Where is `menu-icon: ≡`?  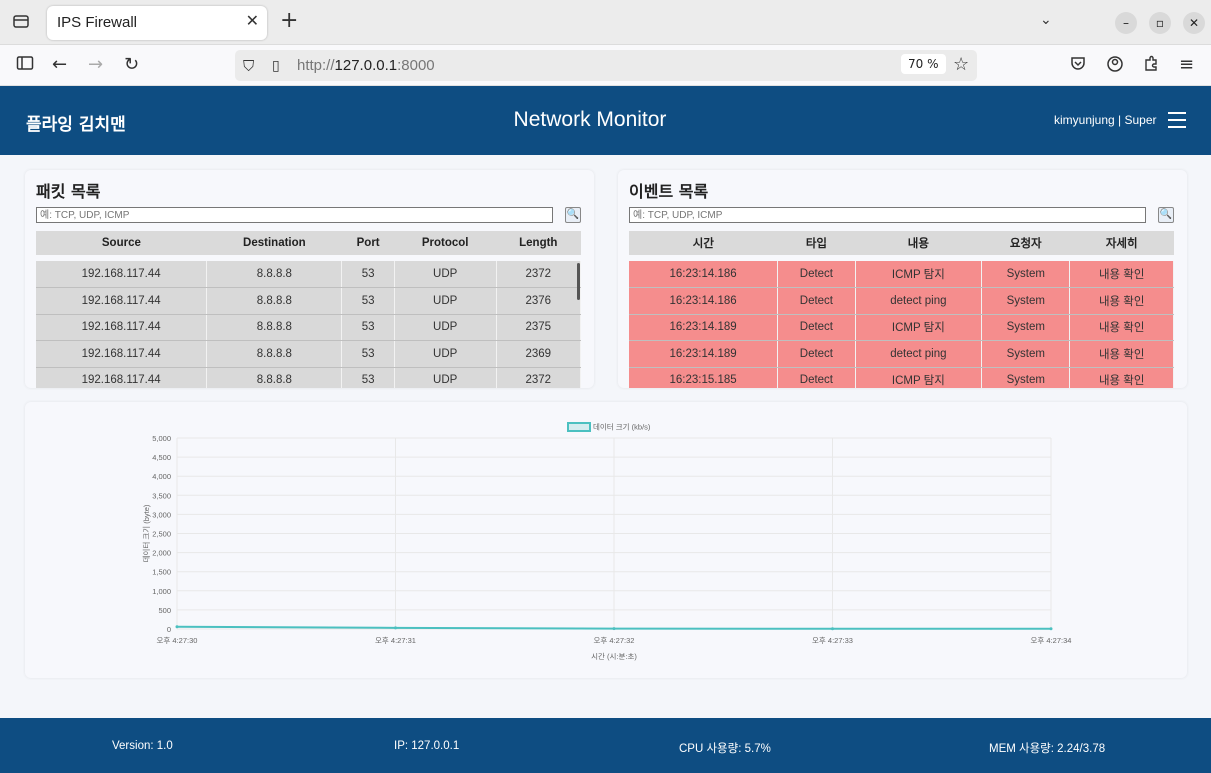
menu-icon: ≡ is located at coordinates (1186, 65).